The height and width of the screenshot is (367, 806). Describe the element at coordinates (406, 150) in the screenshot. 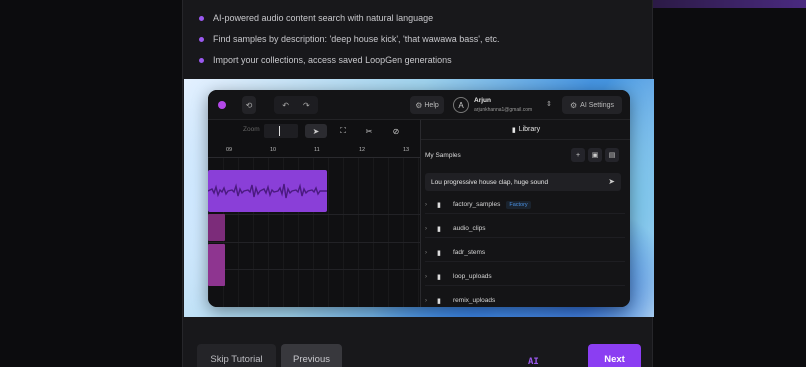

I see `ruler-tick: 13` at that location.